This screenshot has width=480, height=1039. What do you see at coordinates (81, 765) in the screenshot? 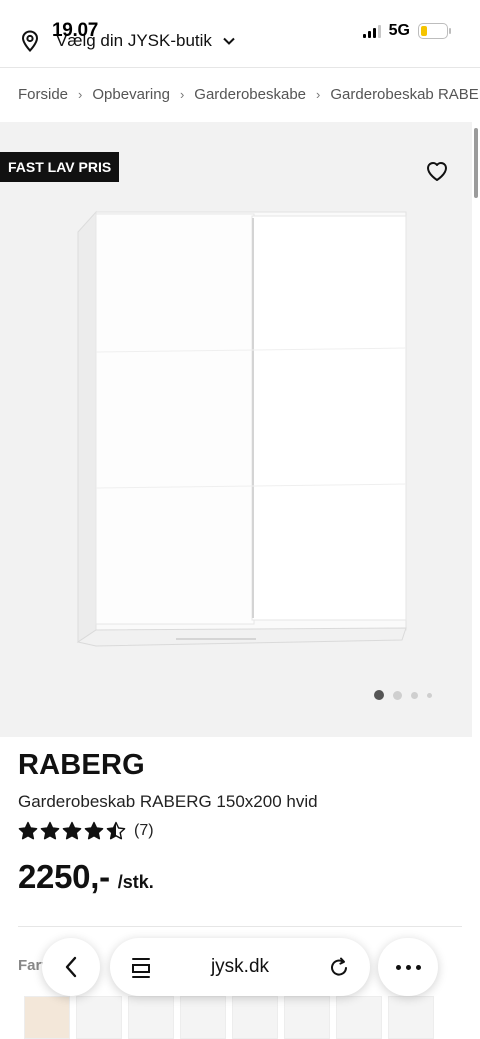
I see `product-title: RABERG` at bounding box center [81, 765].